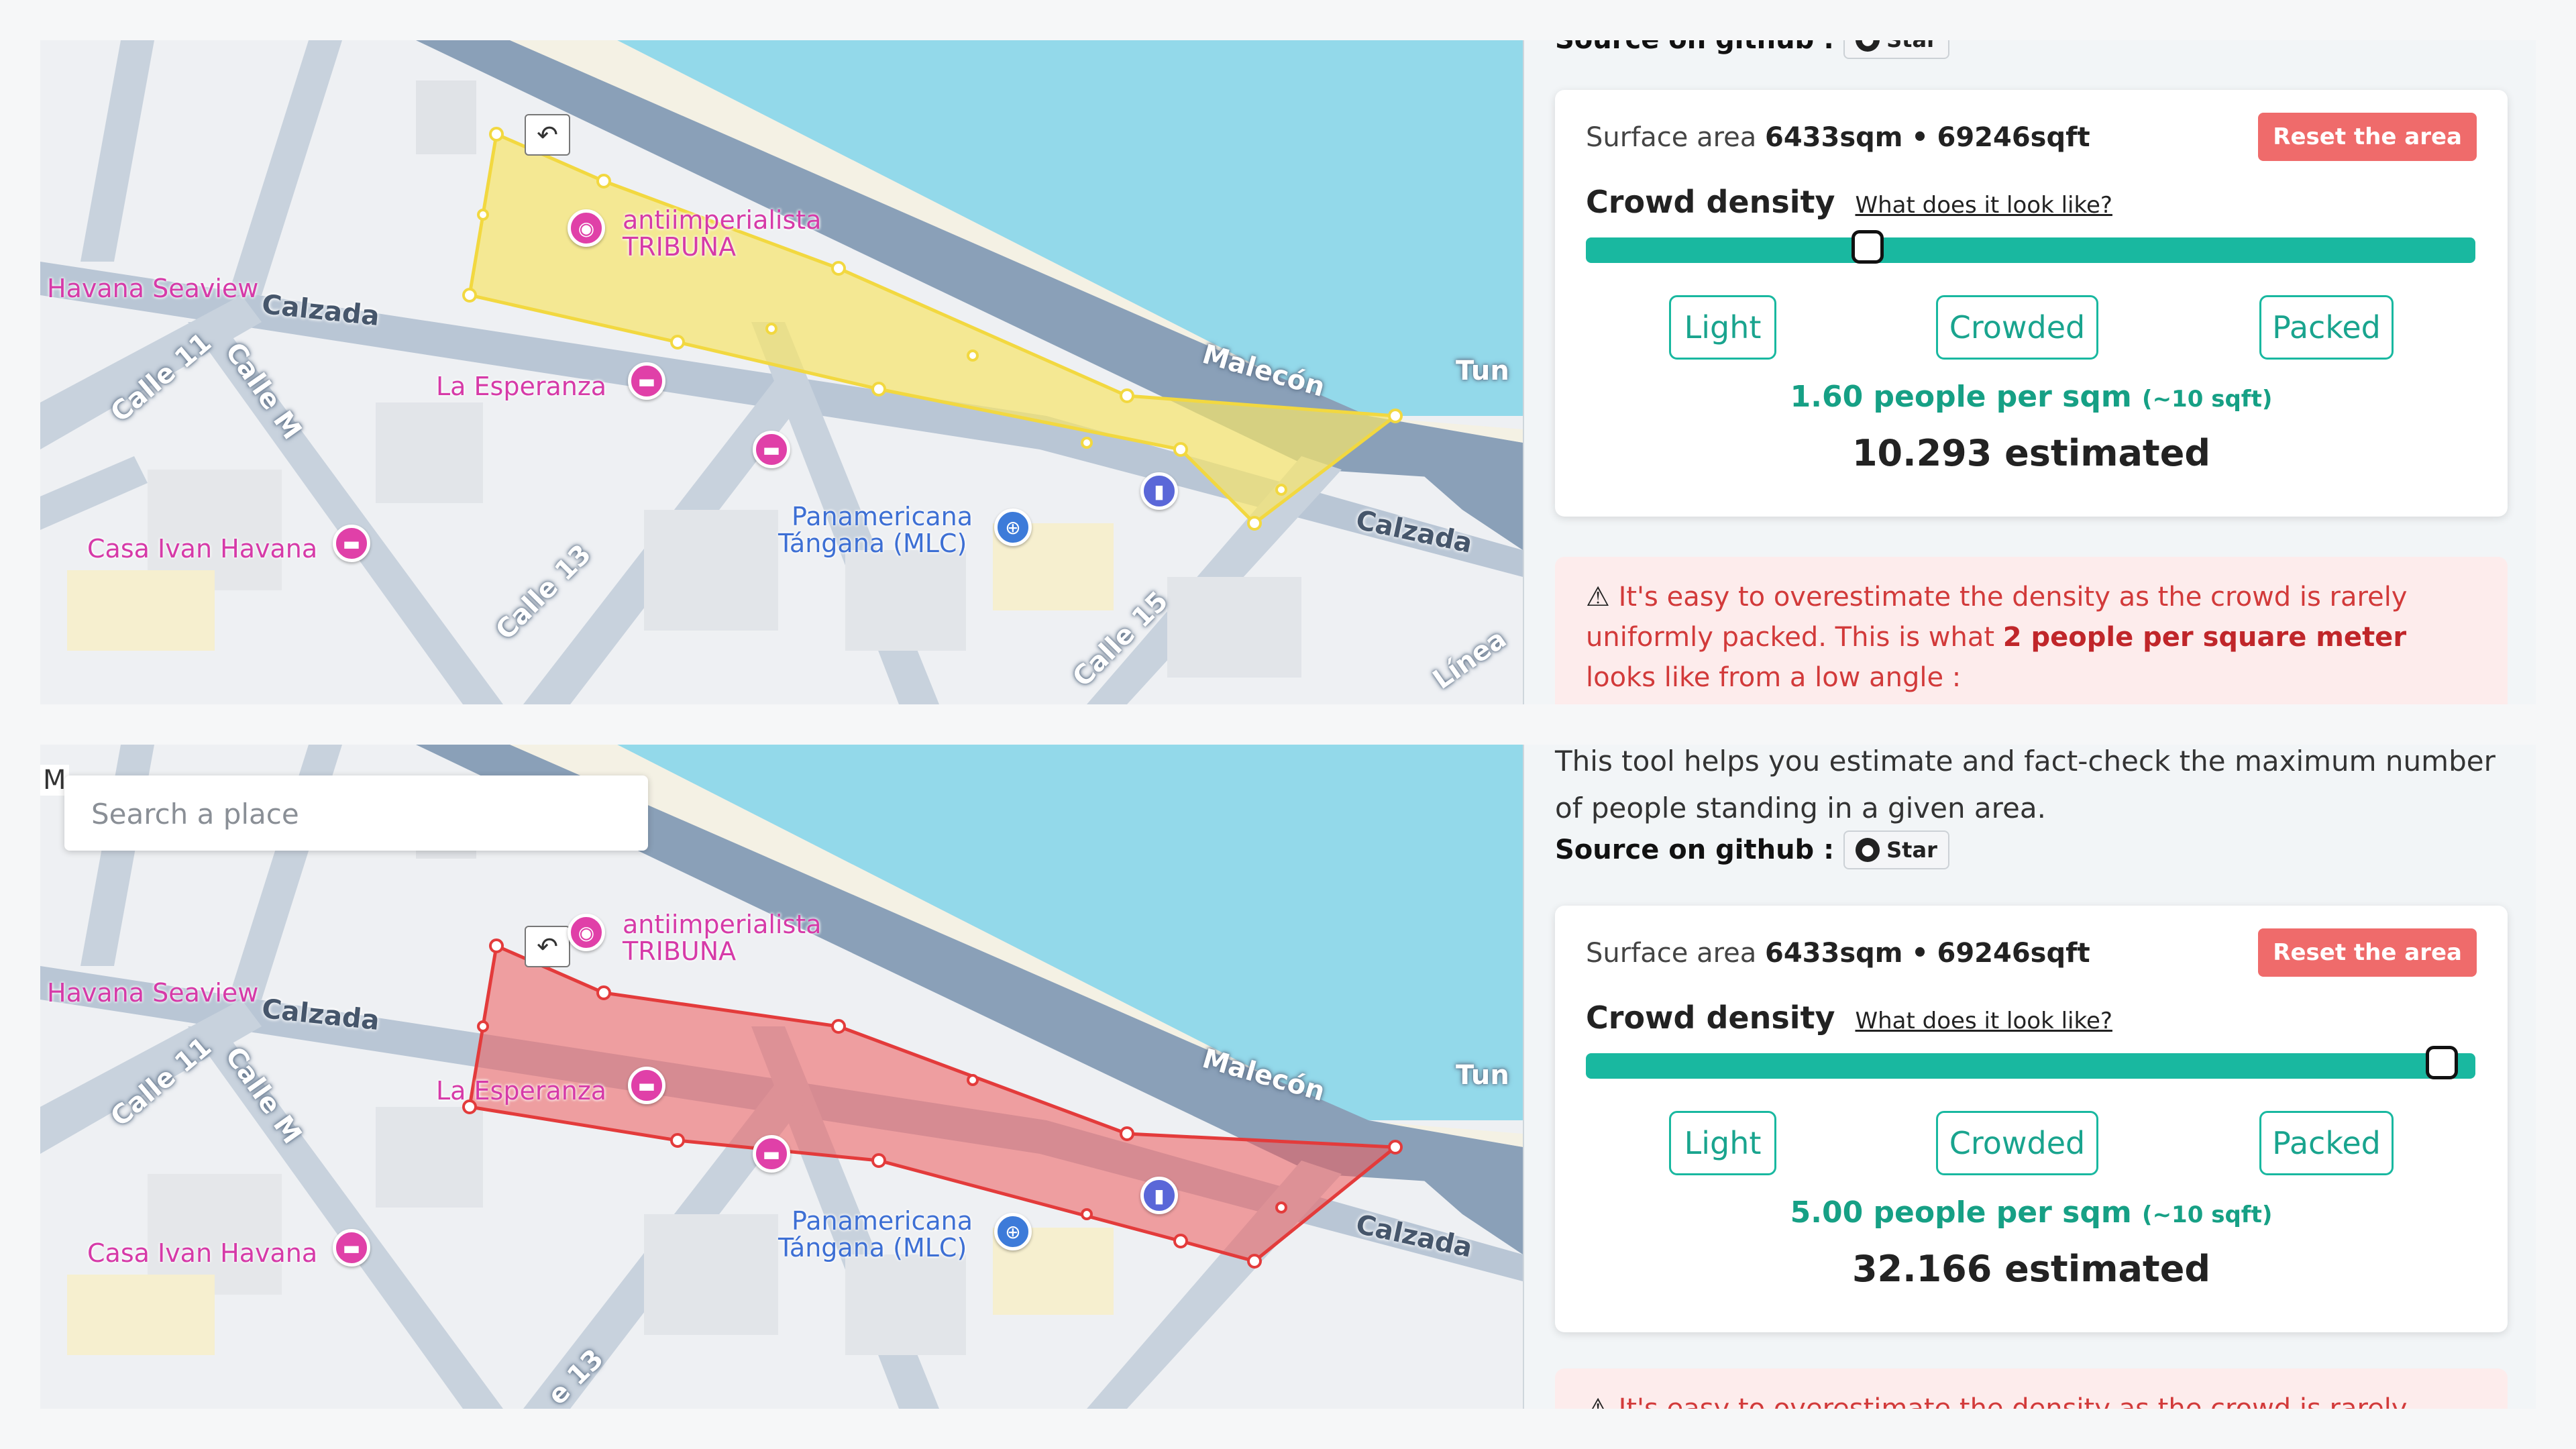  I want to click on source-label: Source on github :, so click(1694, 47).